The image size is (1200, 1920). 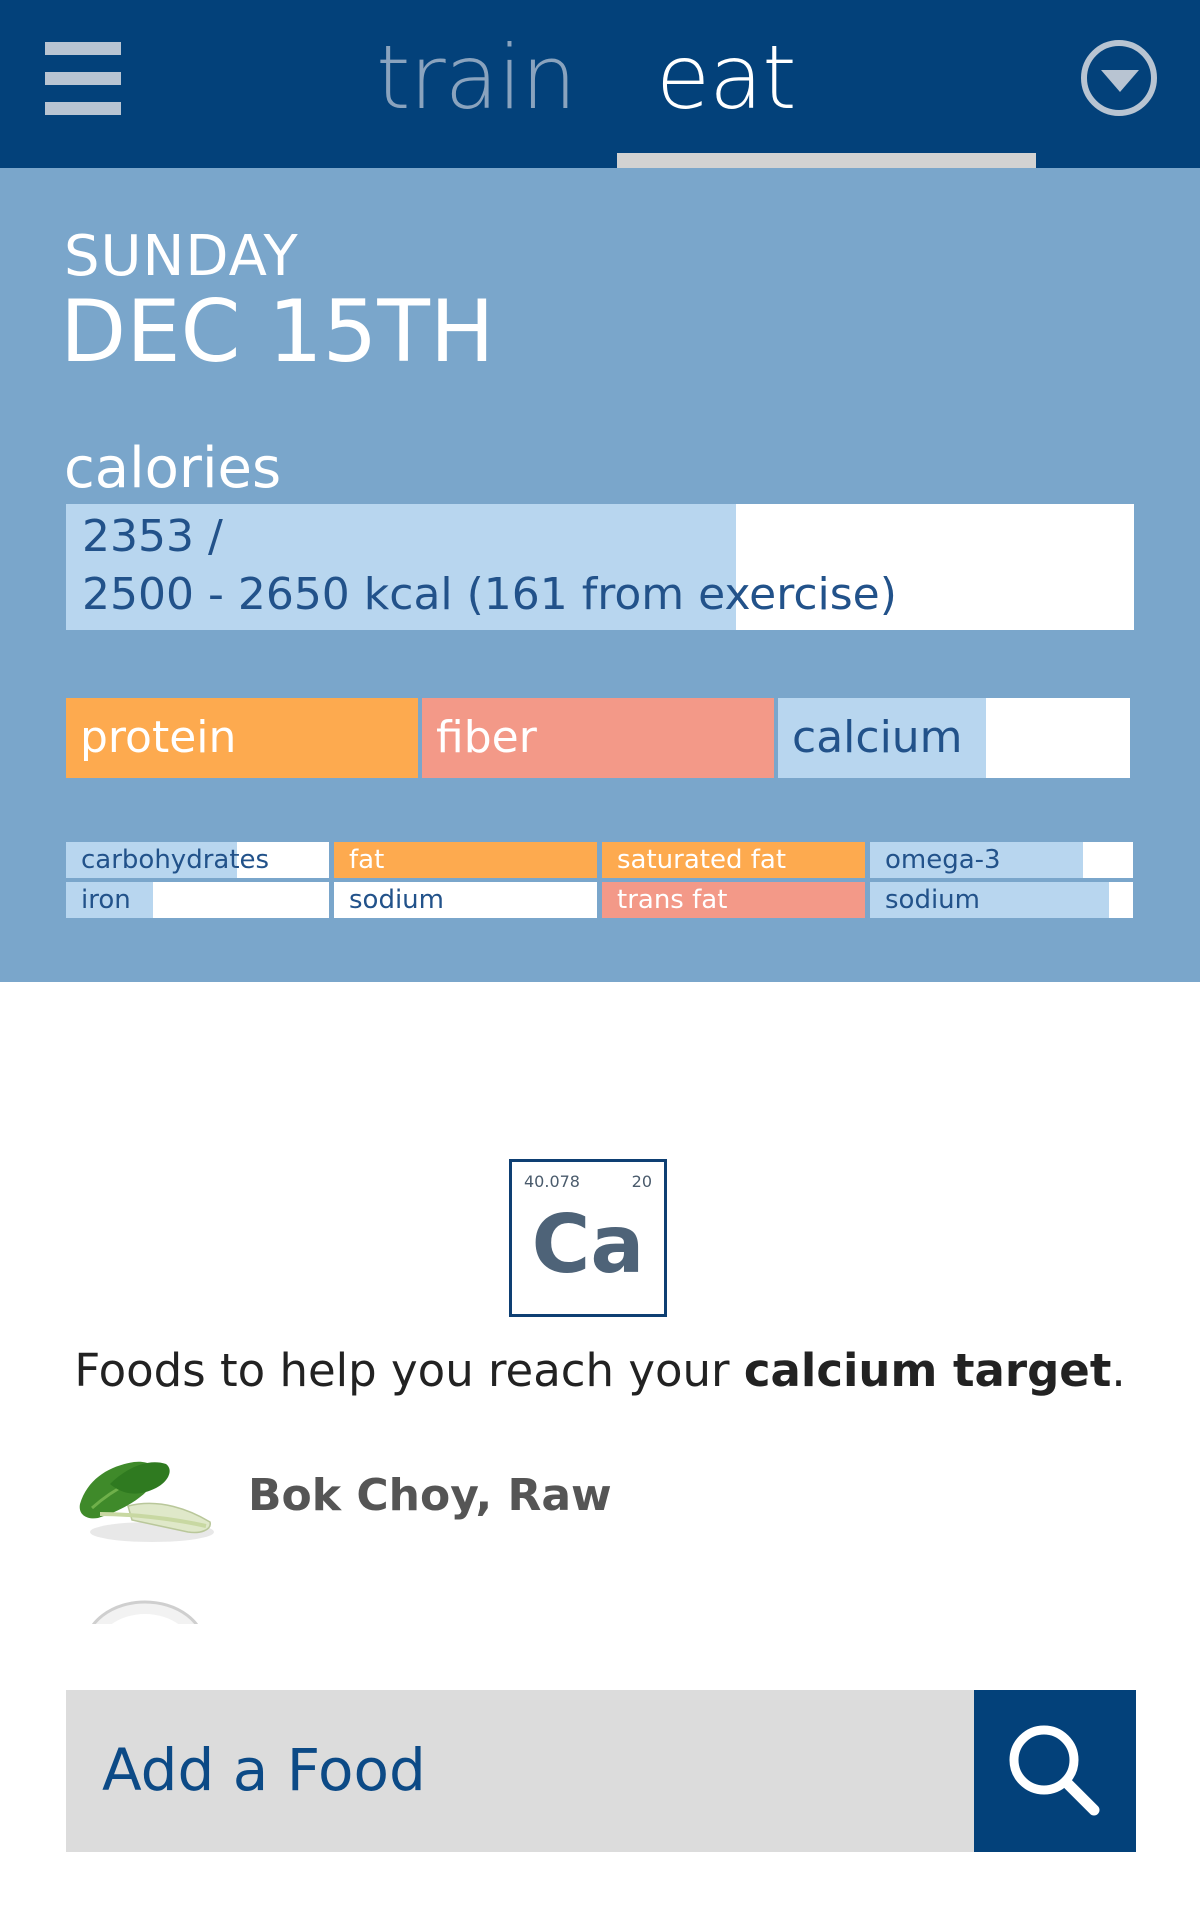 I want to click on nutrient-bar-fiber: fiber, so click(x=598, y=738).